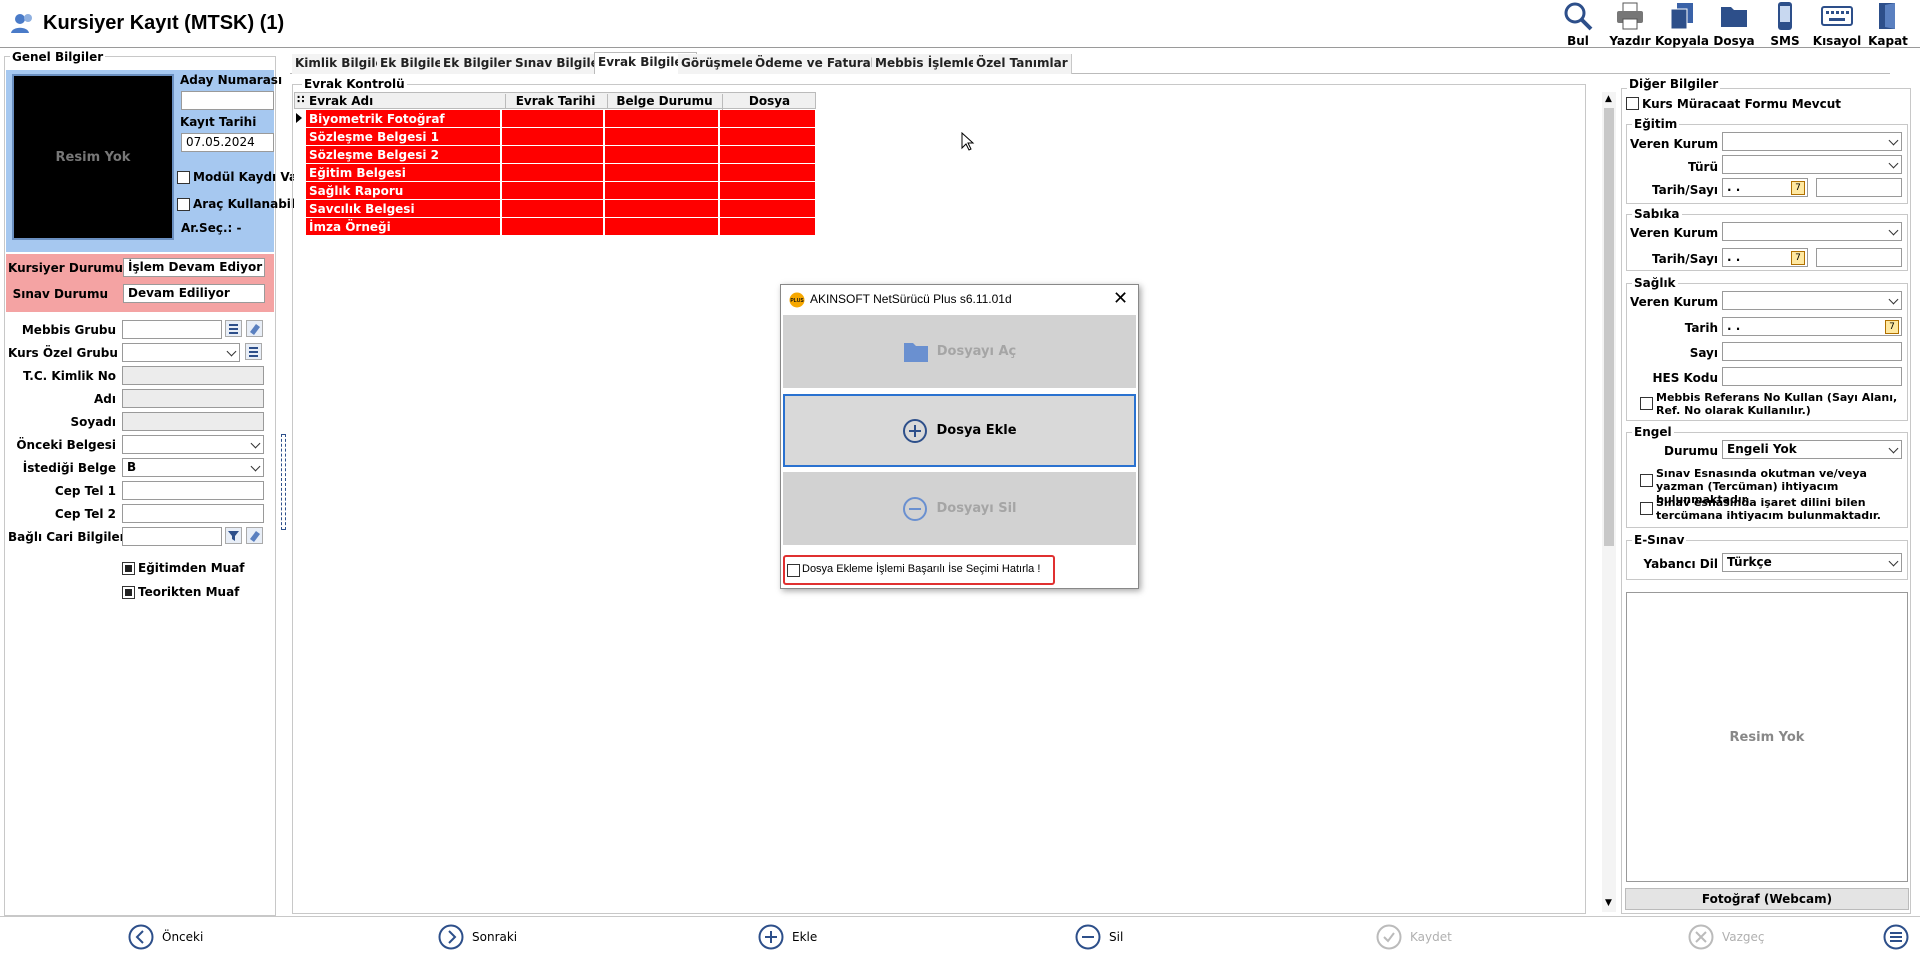 This screenshot has width=1920, height=958. What do you see at coordinates (172, 536) in the screenshot?
I see `bagli-cari-input` at bounding box center [172, 536].